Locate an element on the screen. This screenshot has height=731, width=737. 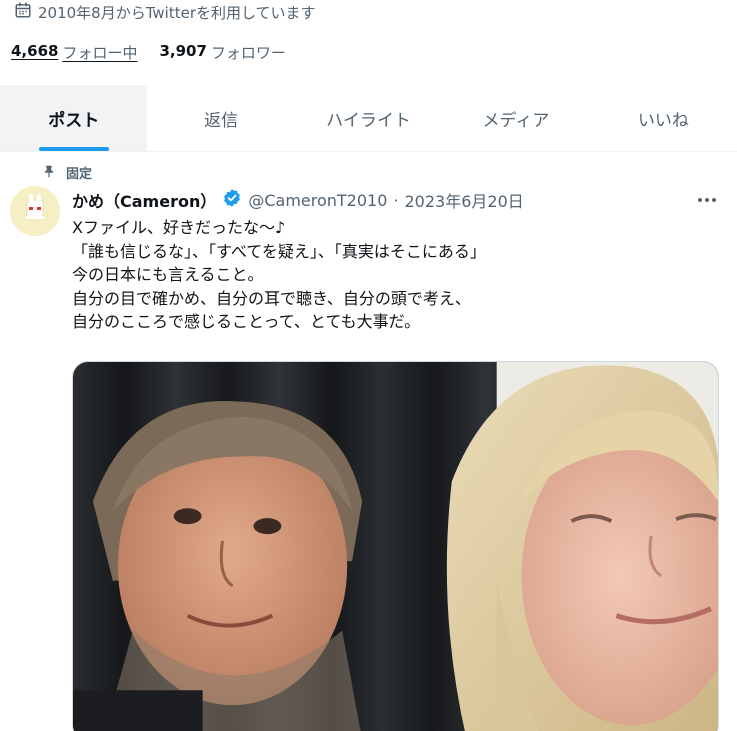
avatar-image is located at coordinates (35, 211).